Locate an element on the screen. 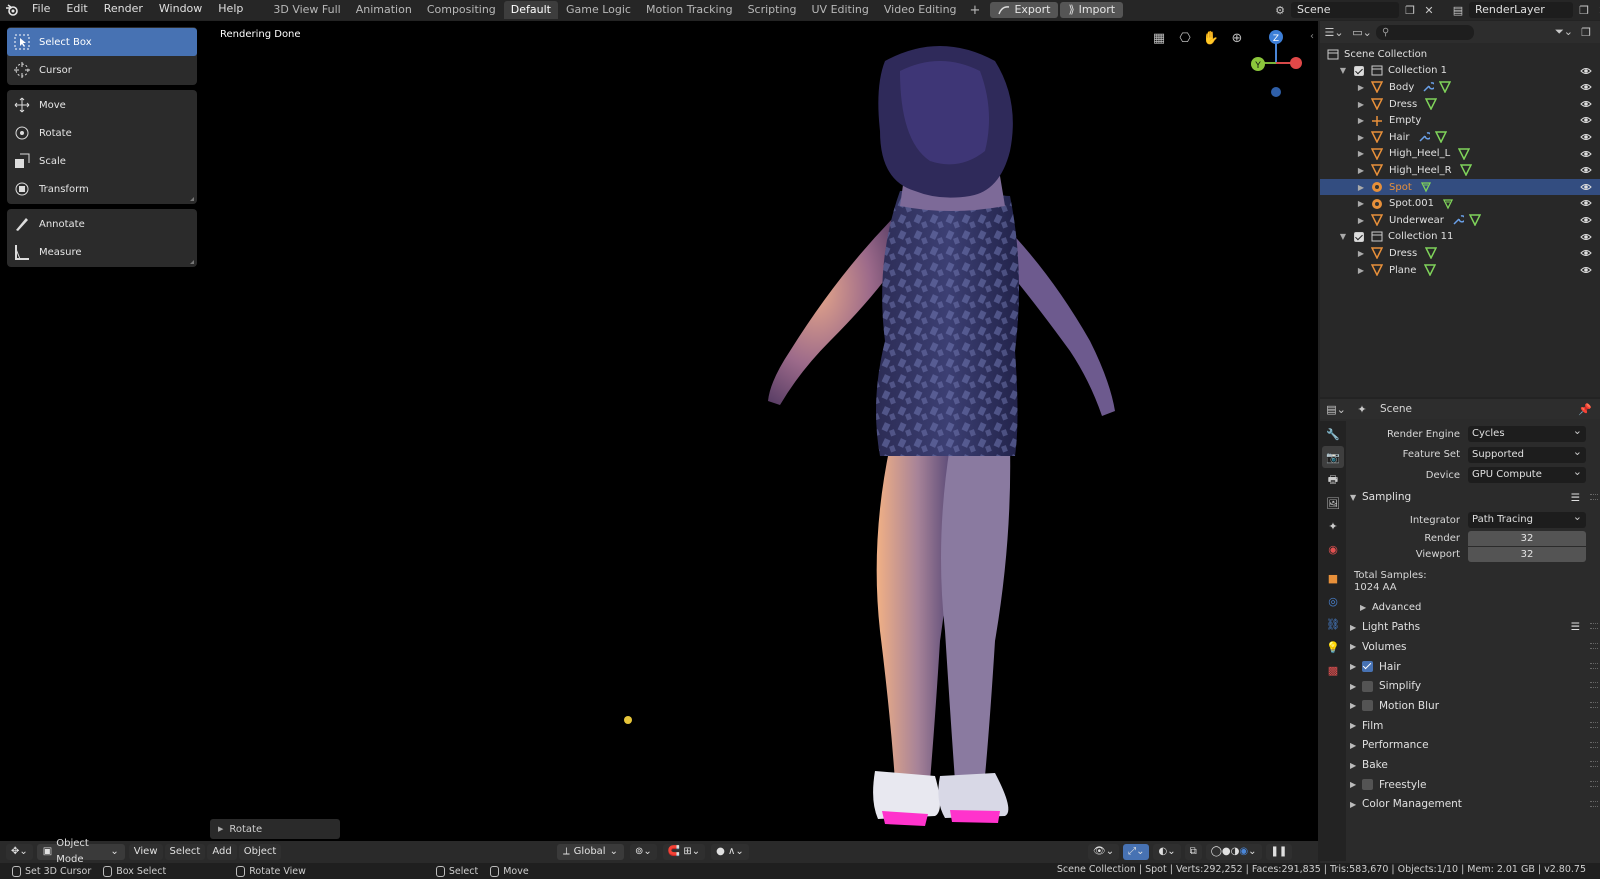 Image resolution: width=1600 pixels, height=879 pixels. editor-type-button: ✥⌄ is located at coordinates (19, 852).